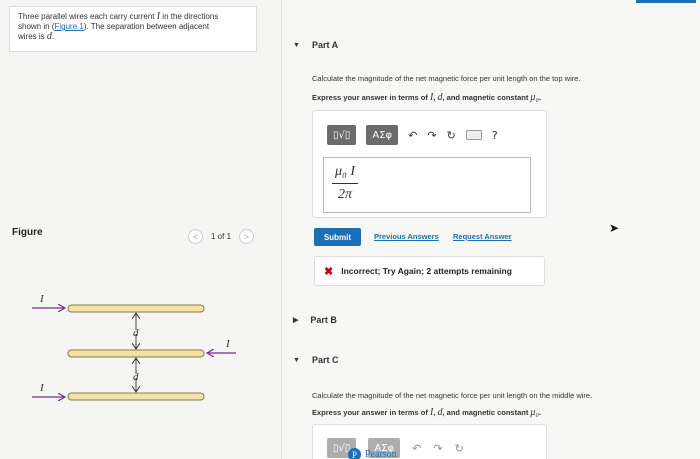  What do you see at coordinates (27, 232) in the screenshot?
I see `figure-label: Figure` at bounding box center [27, 232].